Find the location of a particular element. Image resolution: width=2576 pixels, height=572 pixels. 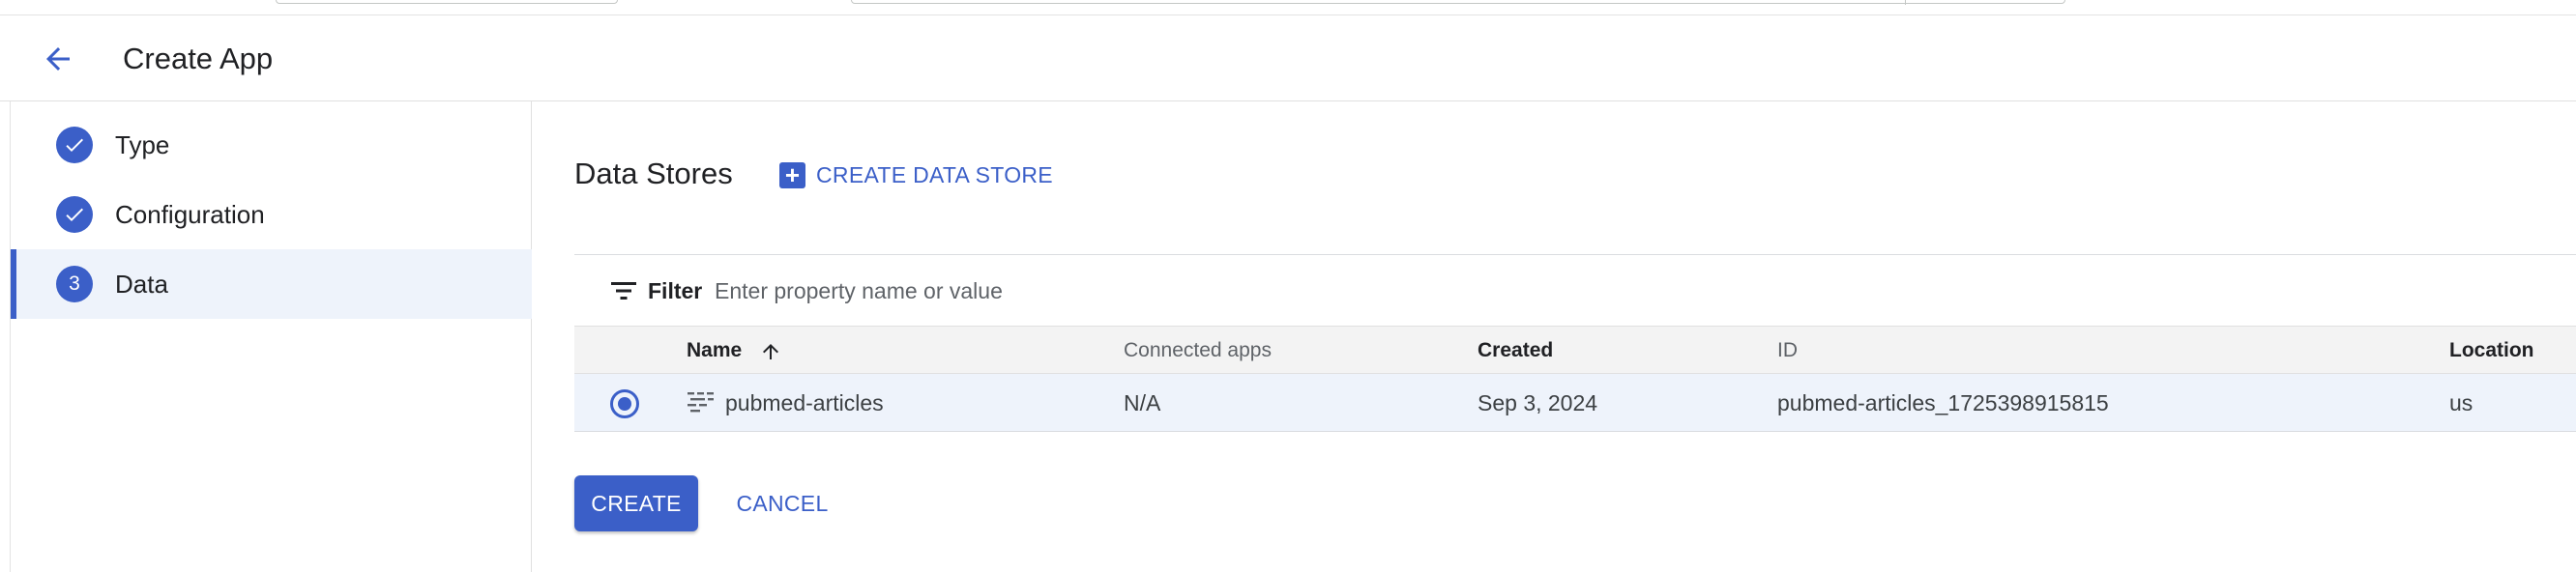

page-header: Create App is located at coordinates (1288, 58).